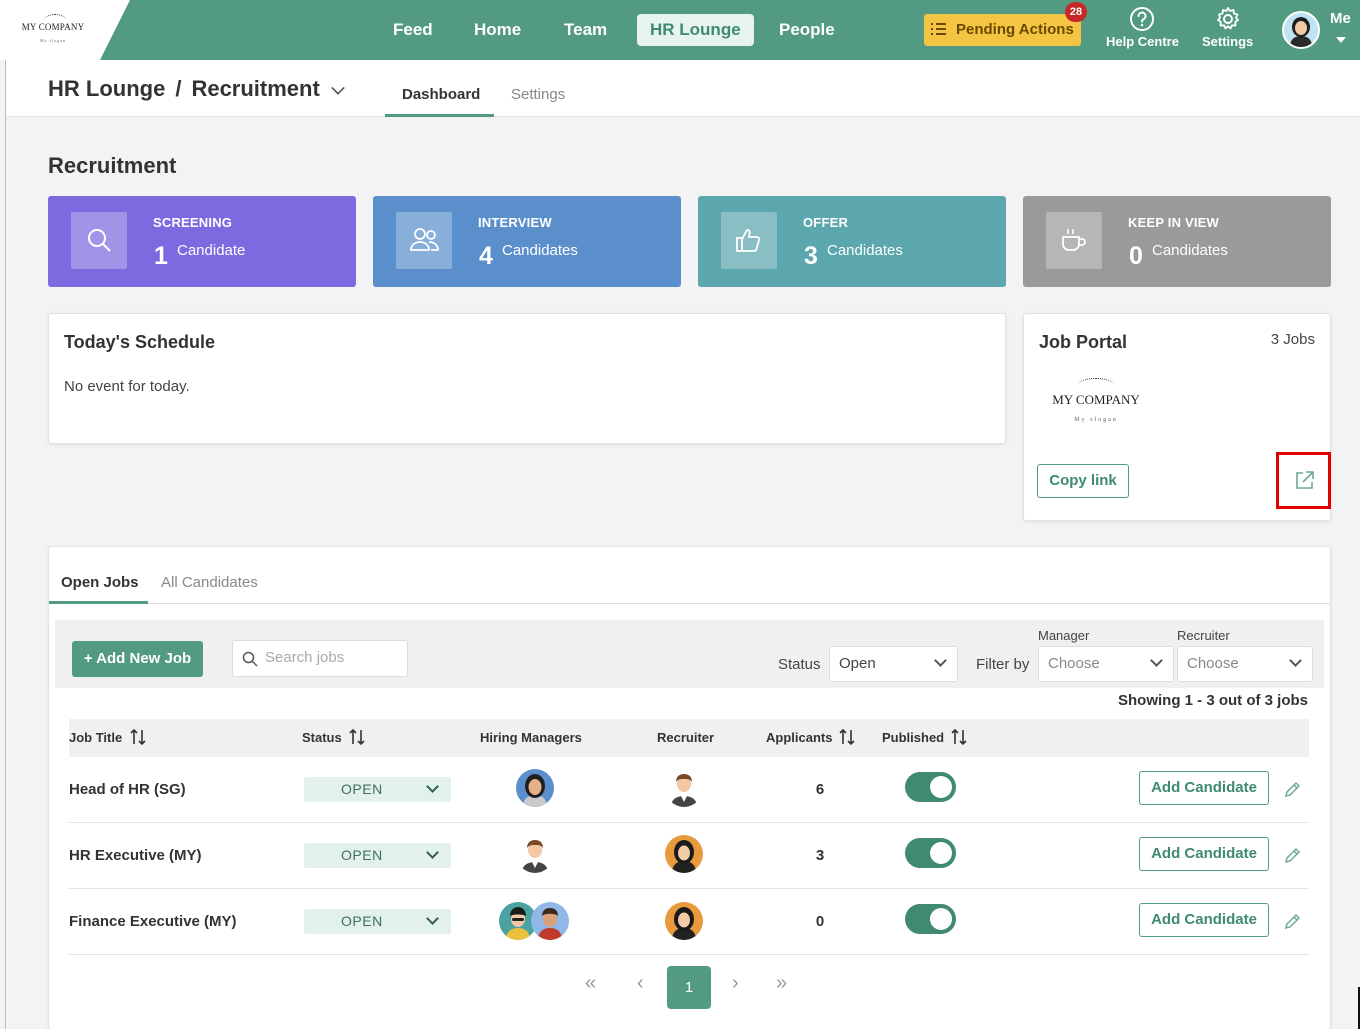 This screenshot has height=1029, width=1360. Describe the element at coordinates (893, 664) in the screenshot. I see `status-select: Open` at that location.